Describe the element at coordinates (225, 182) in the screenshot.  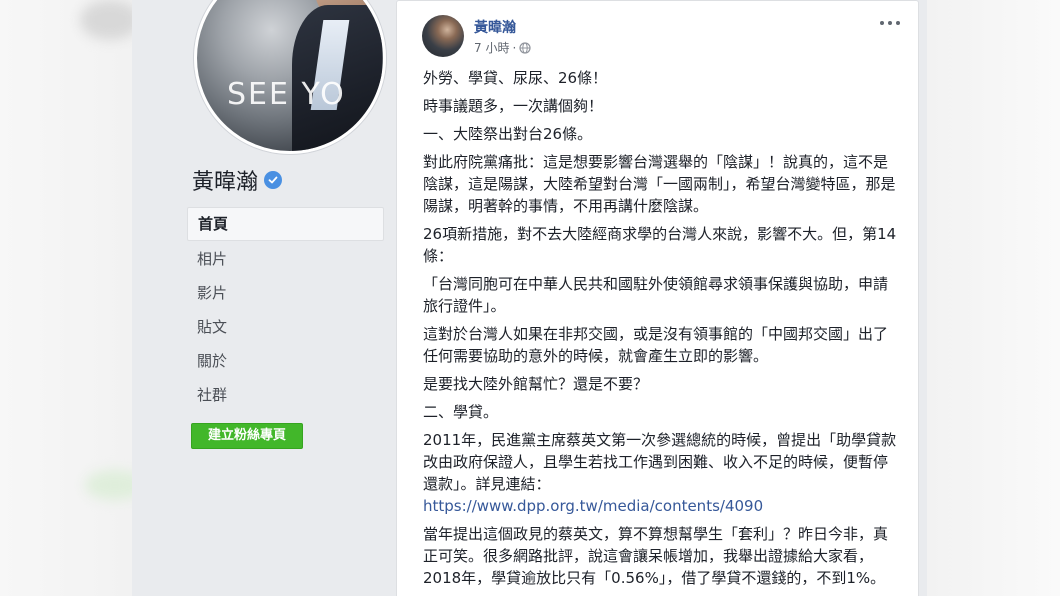
I see `page-name-text: 黃暐瀚` at that location.